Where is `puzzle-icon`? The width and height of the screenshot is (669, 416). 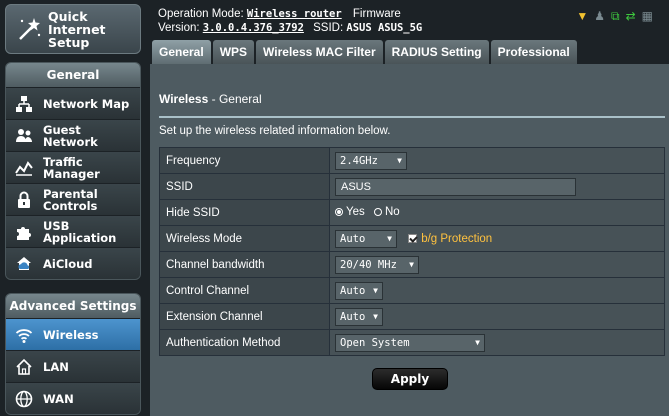 puzzle-icon is located at coordinates (24, 232).